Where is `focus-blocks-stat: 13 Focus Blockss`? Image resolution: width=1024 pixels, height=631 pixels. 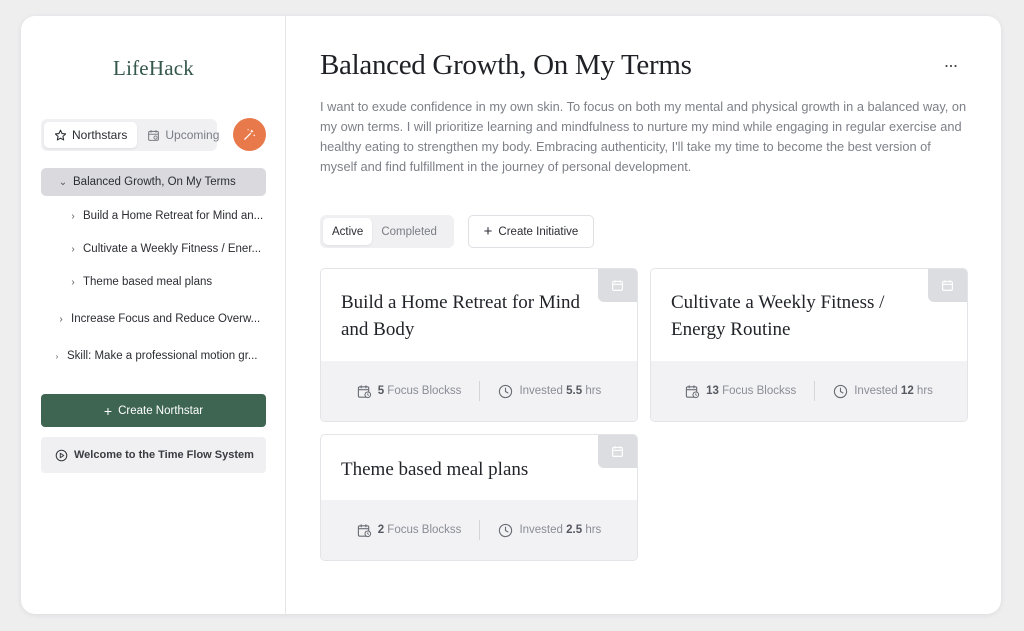 focus-blocks-stat: 13 Focus Blockss is located at coordinates (740, 391).